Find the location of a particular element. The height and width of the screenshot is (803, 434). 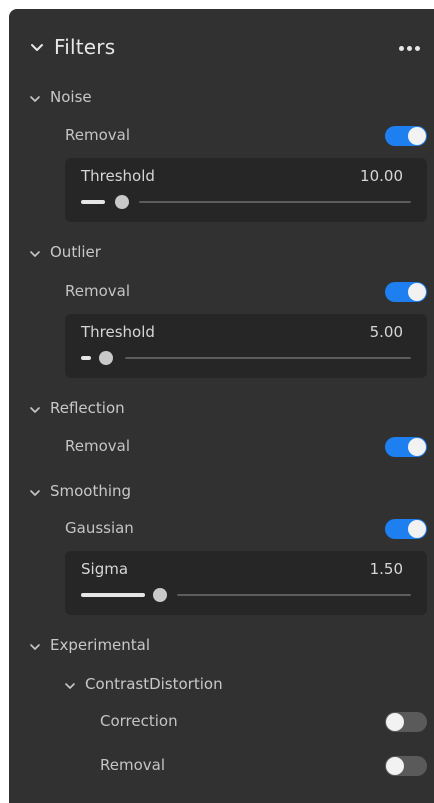

smoothing-gaussian-label: Gaussian is located at coordinates (99, 528).